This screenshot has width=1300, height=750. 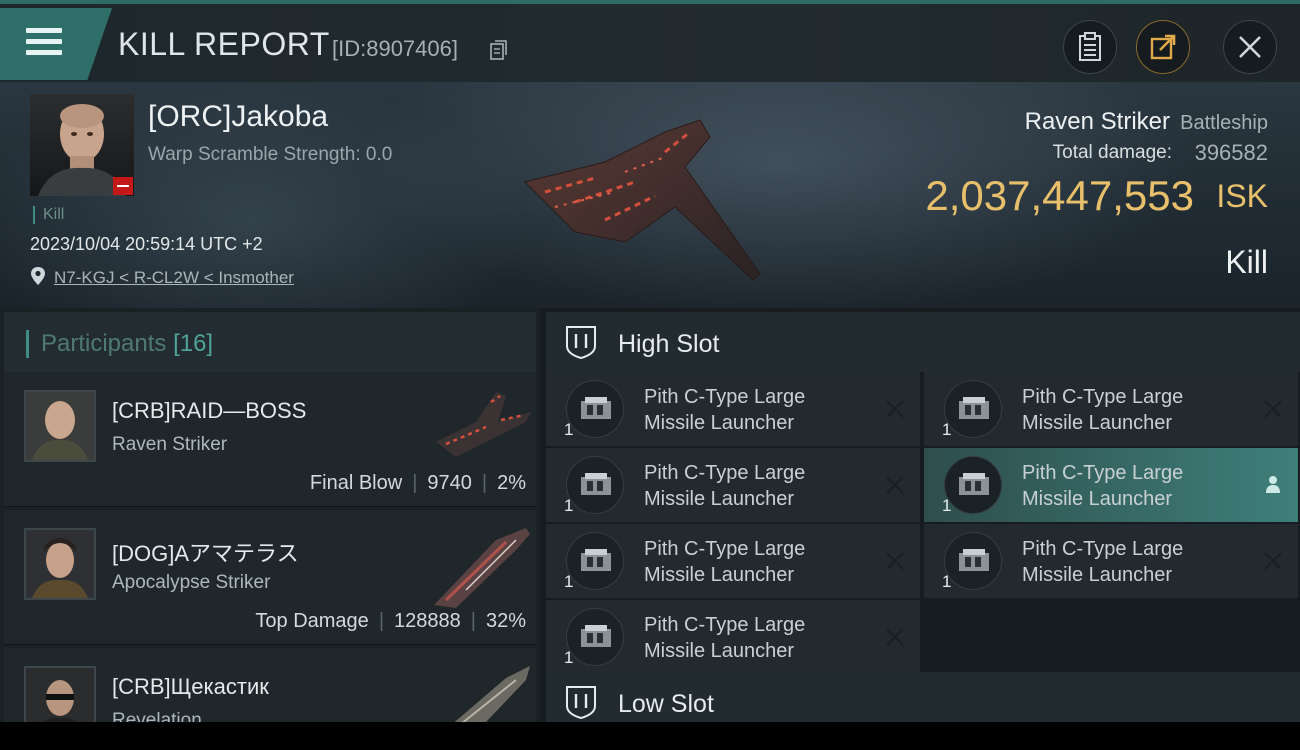 I want to click on participants-header: Participants [16], so click(x=270, y=342).